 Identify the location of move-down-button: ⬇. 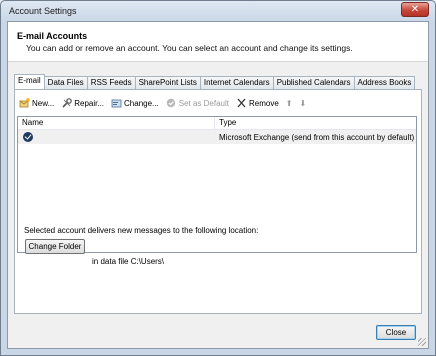
(302, 103).